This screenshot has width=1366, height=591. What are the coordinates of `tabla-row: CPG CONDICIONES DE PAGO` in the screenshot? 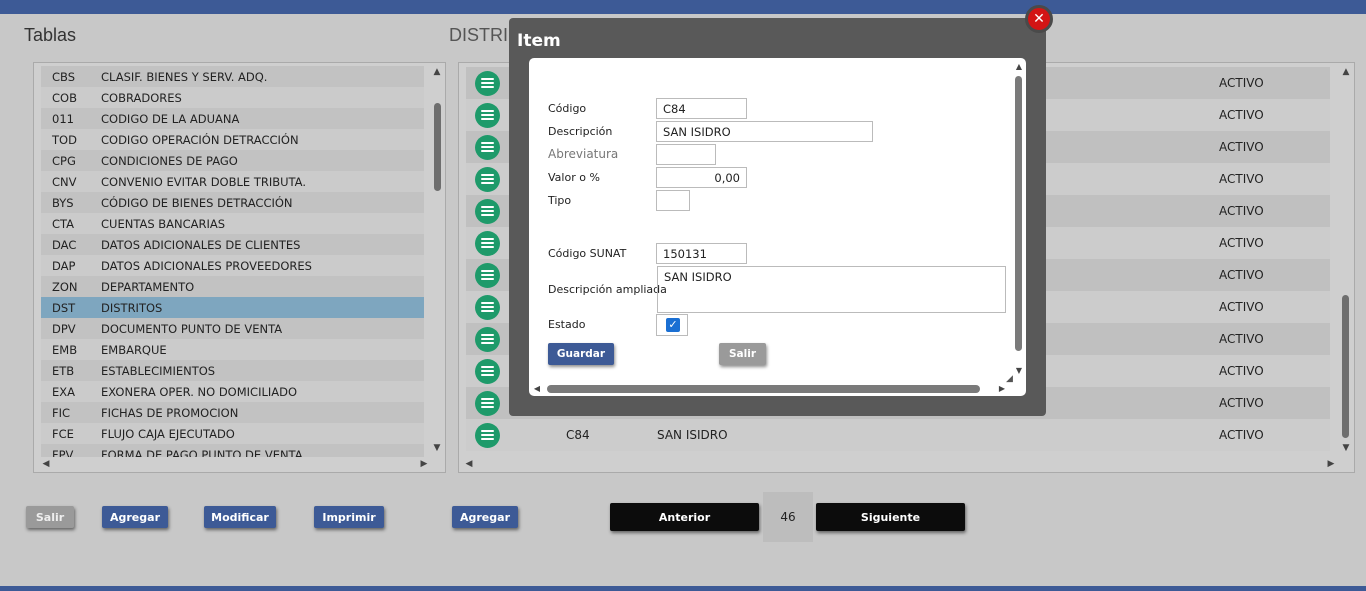 It's located at (232, 160).